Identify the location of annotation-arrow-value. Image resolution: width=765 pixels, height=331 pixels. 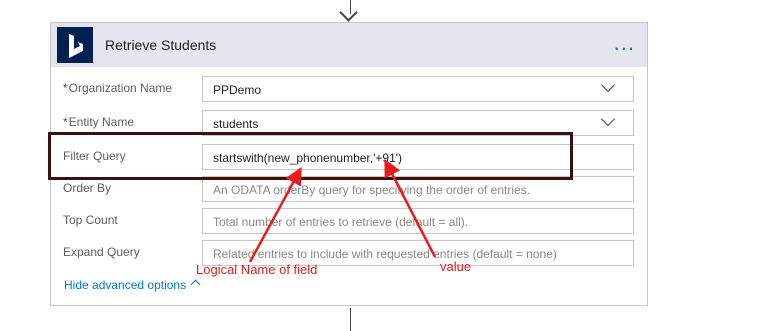
(410, 208).